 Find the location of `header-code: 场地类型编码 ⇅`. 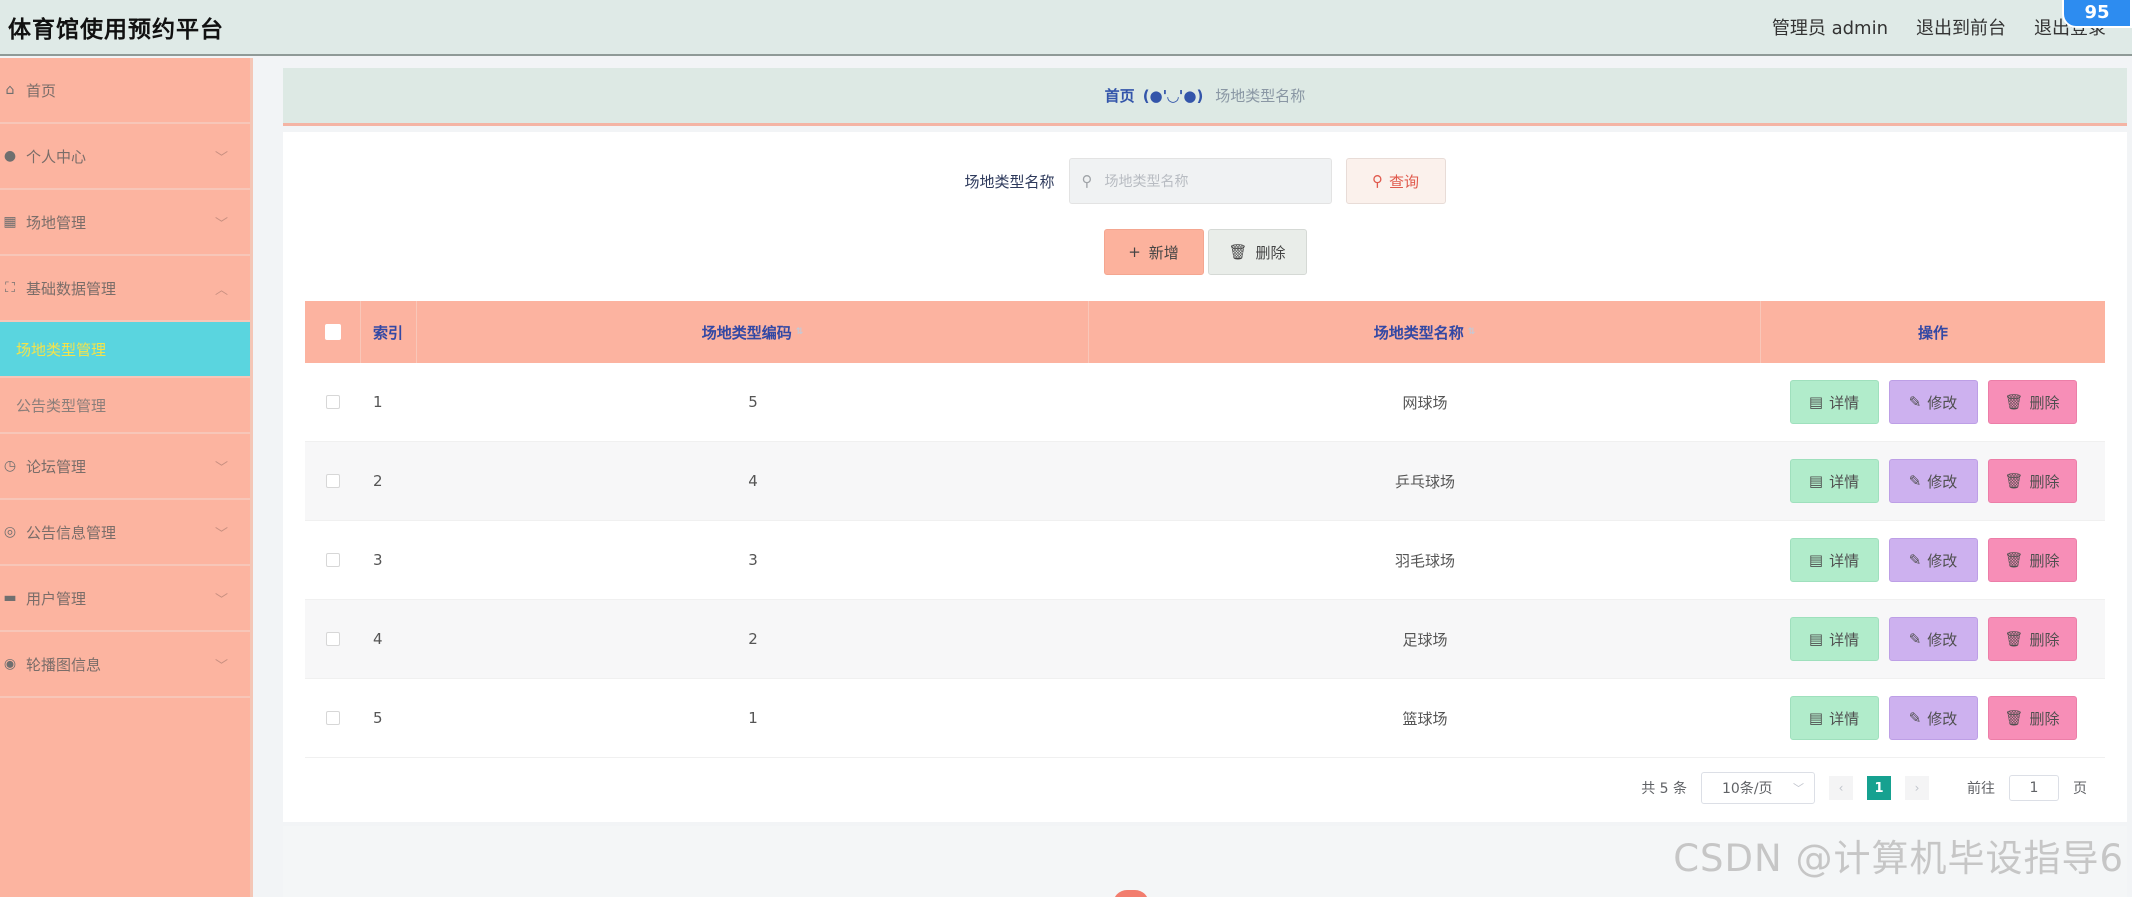

header-code: 场地类型编码 ⇅ is located at coordinates (753, 332).